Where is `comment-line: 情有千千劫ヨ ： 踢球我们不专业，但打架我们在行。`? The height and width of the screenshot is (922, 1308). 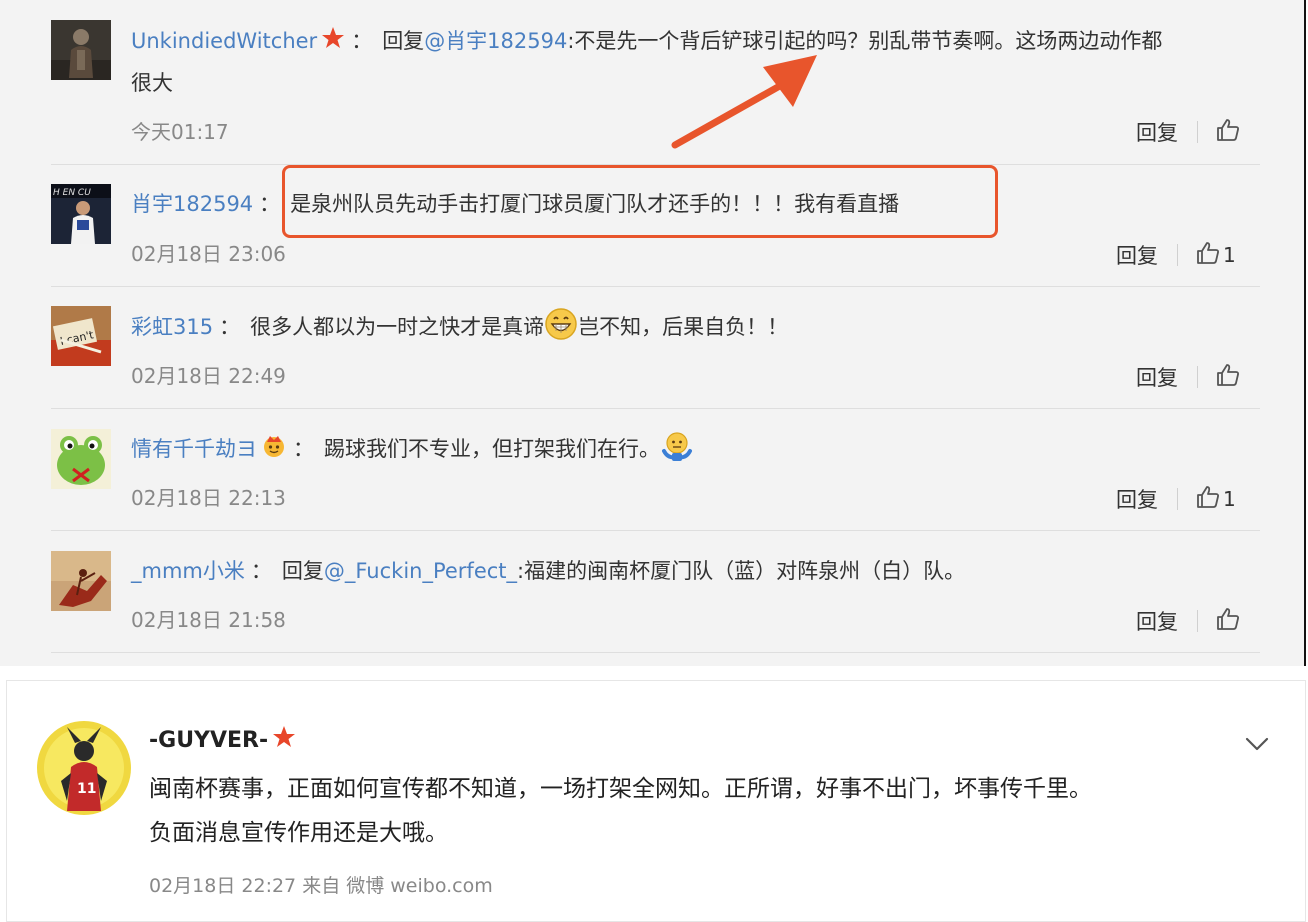
comment-line: 情有千千劫ヨ ： 踢球我们不专业，但打架我们在行。 is located at coordinates (687, 452).